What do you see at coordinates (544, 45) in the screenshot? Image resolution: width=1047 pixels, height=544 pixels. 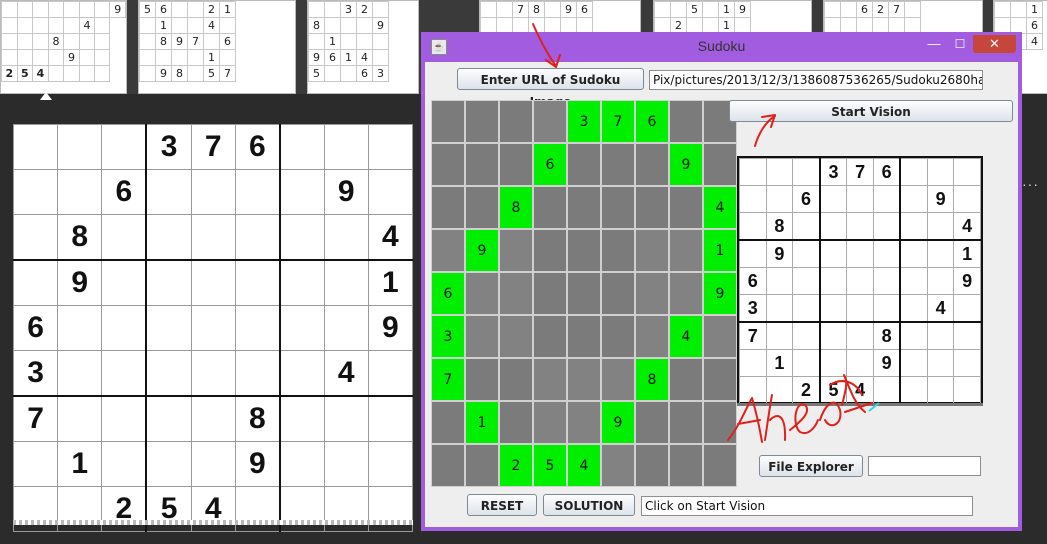 I see `arrow-to-url-button` at bounding box center [544, 45].